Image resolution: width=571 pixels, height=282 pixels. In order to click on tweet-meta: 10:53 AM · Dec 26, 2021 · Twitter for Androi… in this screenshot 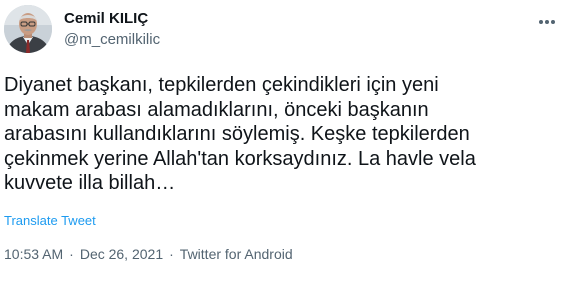, I will do `click(148, 254)`.